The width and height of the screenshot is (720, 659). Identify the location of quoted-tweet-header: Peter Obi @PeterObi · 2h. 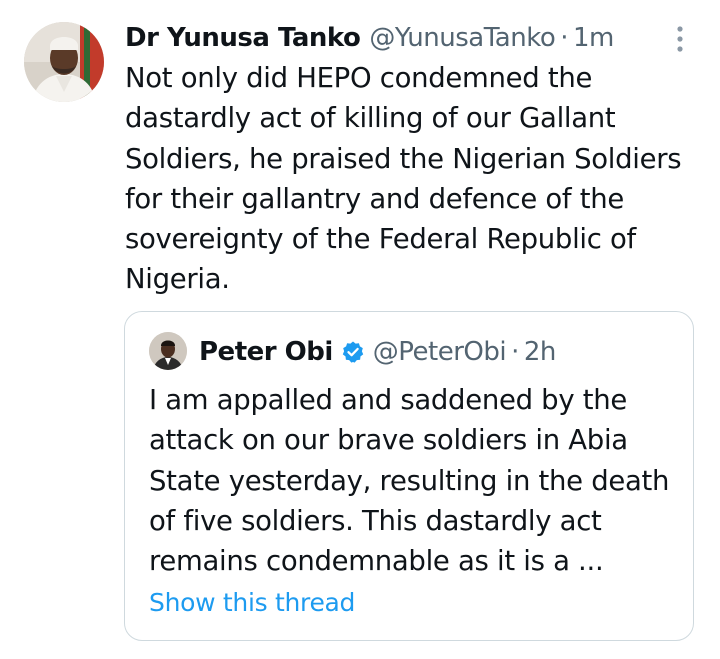
(377, 352).